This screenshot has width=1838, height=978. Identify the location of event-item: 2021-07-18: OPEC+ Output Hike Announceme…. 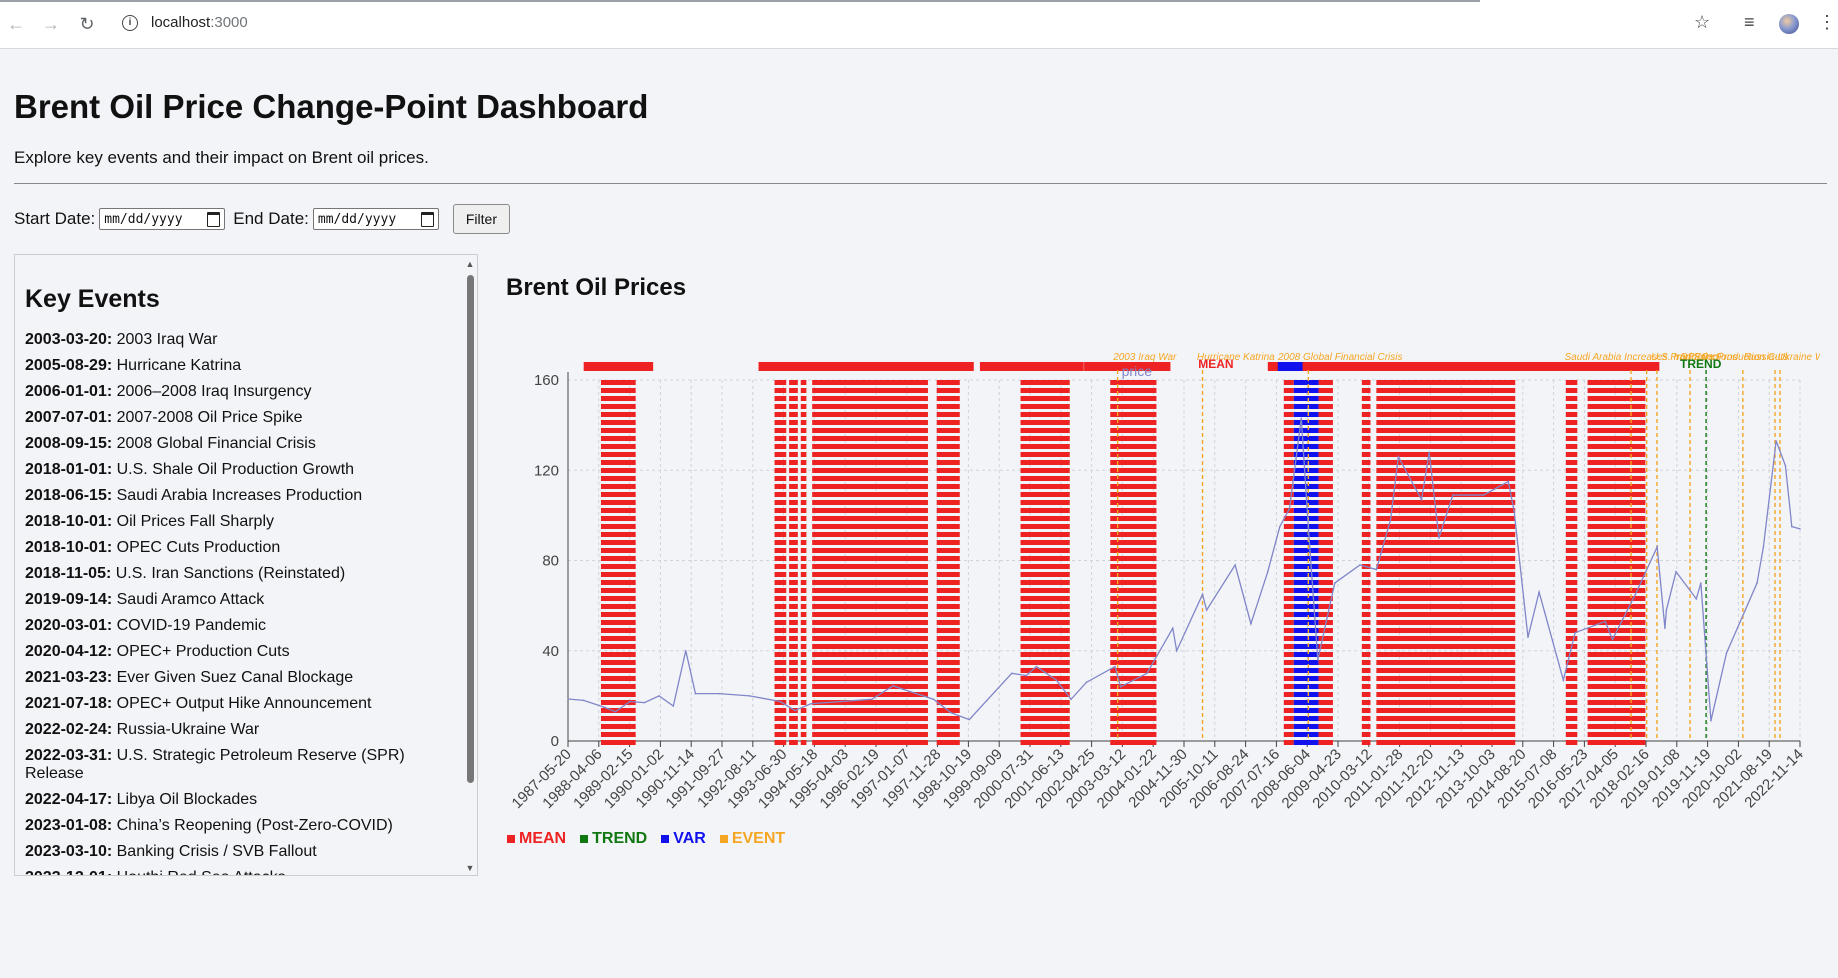
(235, 704).